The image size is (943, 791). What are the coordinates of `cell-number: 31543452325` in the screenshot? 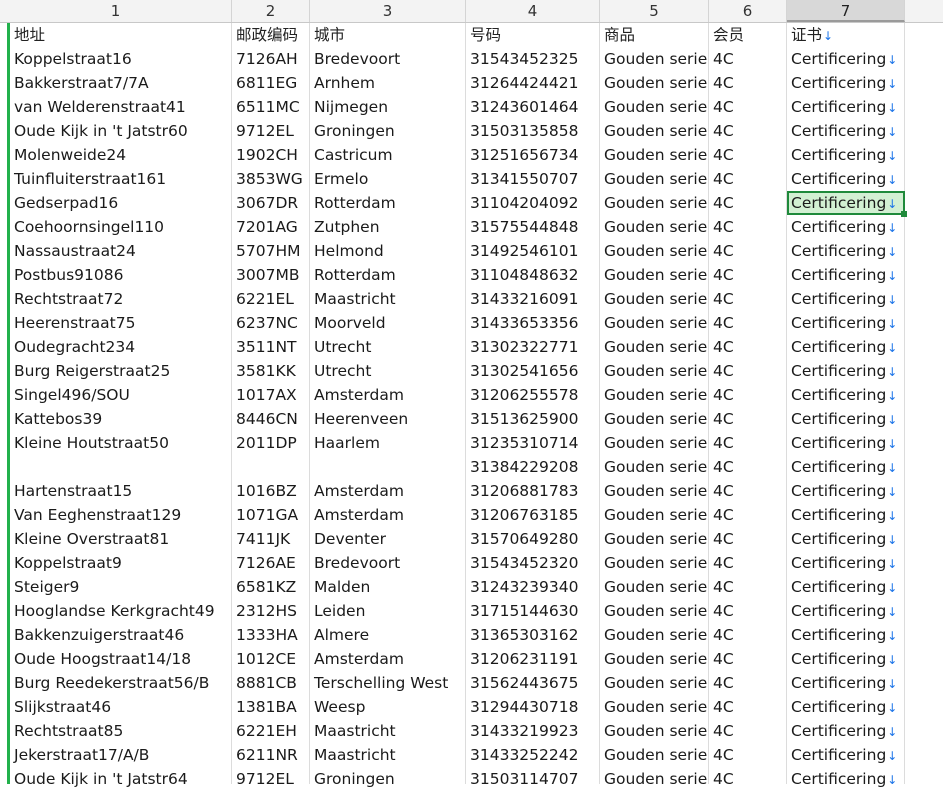 It's located at (533, 59).